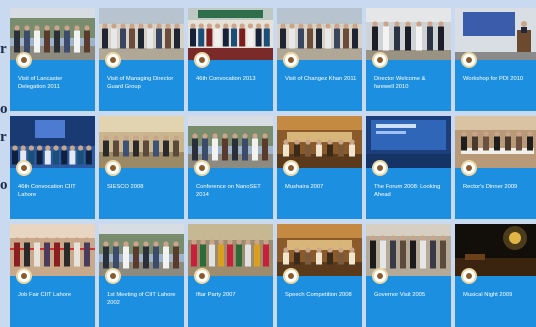 The height and width of the screenshot is (327, 536). What do you see at coordinates (499, 79) in the screenshot?
I see `gallery-card-title: Workshop for PDI 2010` at bounding box center [499, 79].